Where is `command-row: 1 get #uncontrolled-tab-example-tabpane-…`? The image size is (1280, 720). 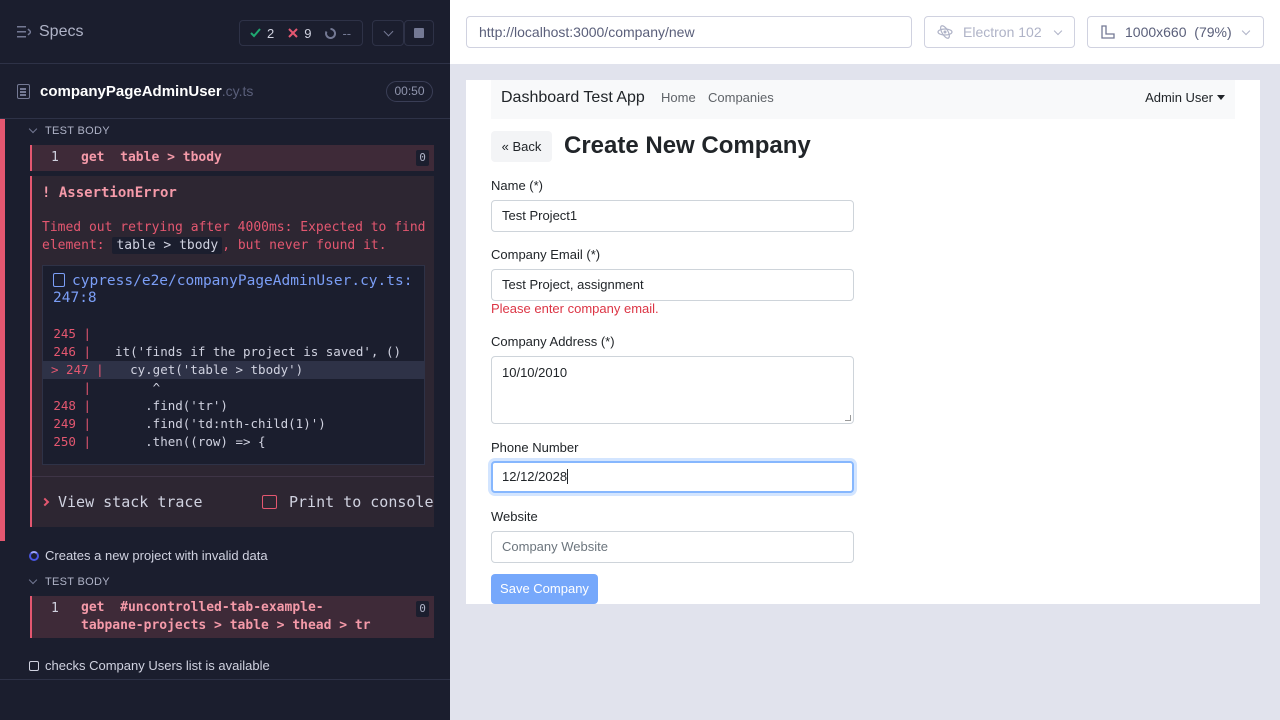 command-row: 1 get #uncontrolled-tab-example-tabpane-… is located at coordinates (232, 617).